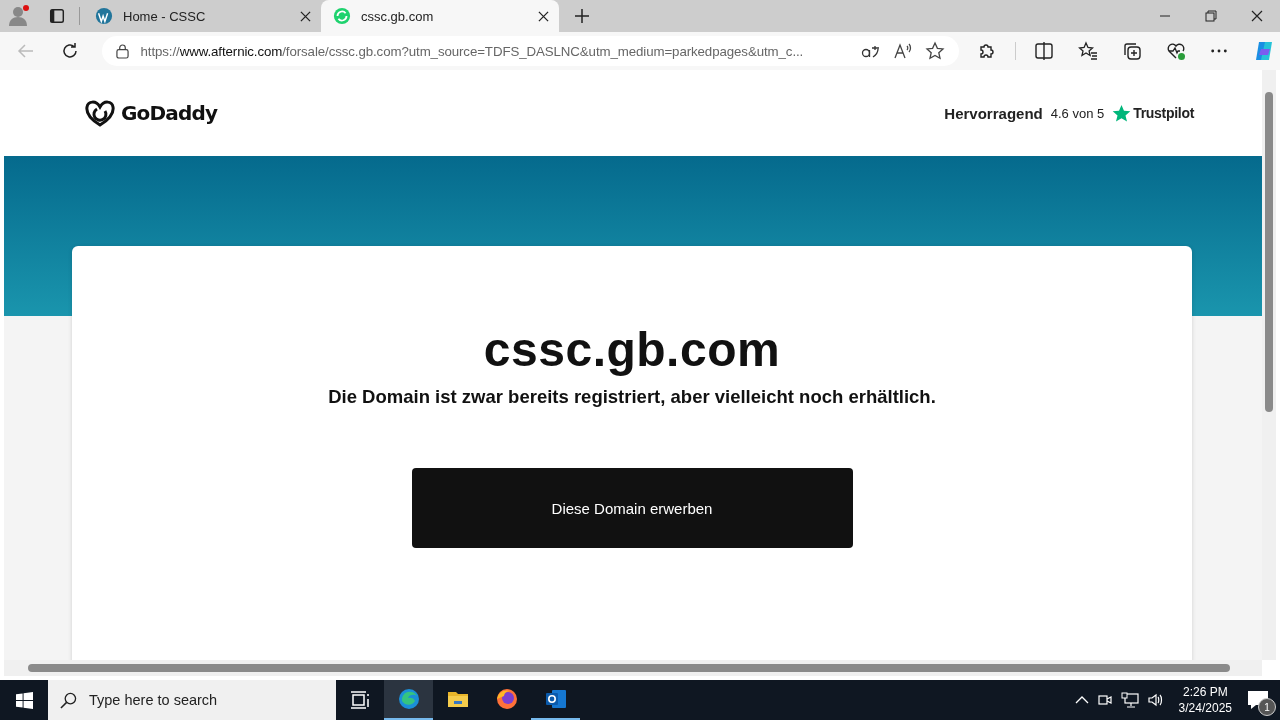 The image size is (1280, 720). I want to click on domain-title: cssc.gb.com, so click(632, 350).